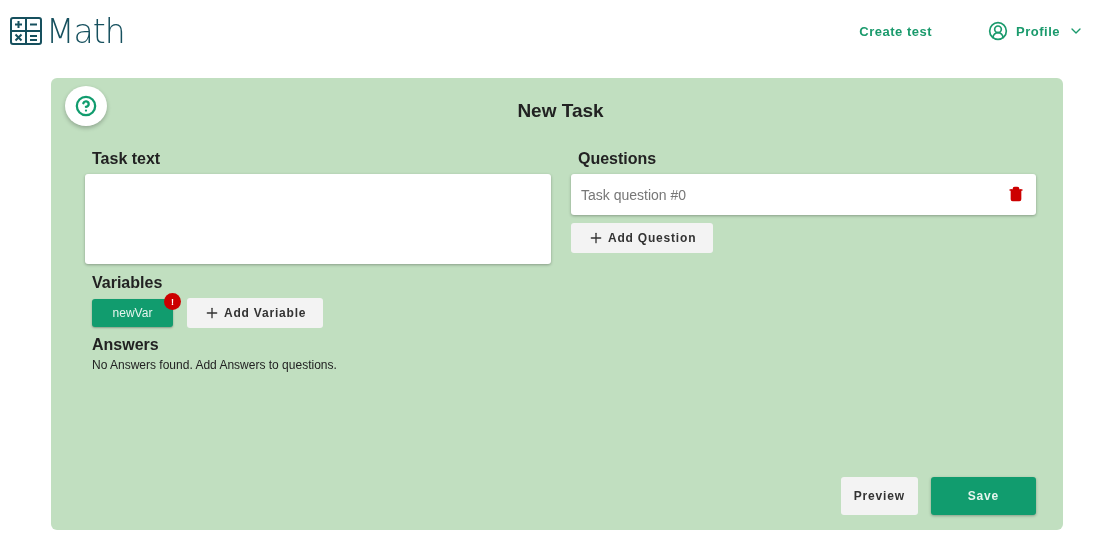 Image resolution: width=1120 pixels, height=555 pixels. Describe the element at coordinates (125, 345) in the screenshot. I see `section-label: Answers` at that location.